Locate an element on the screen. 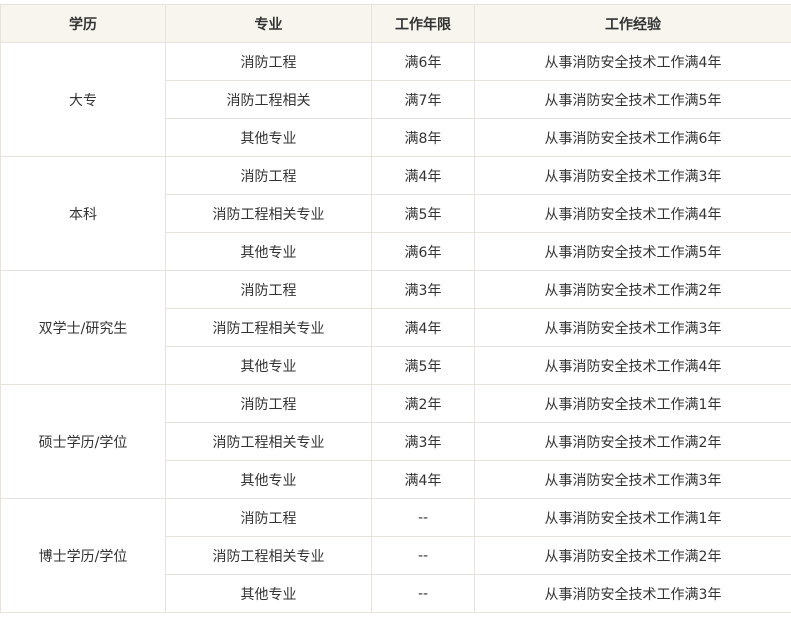 The height and width of the screenshot is (627, 791). degree-cell: 大专 is located at coordinates (83, 99).